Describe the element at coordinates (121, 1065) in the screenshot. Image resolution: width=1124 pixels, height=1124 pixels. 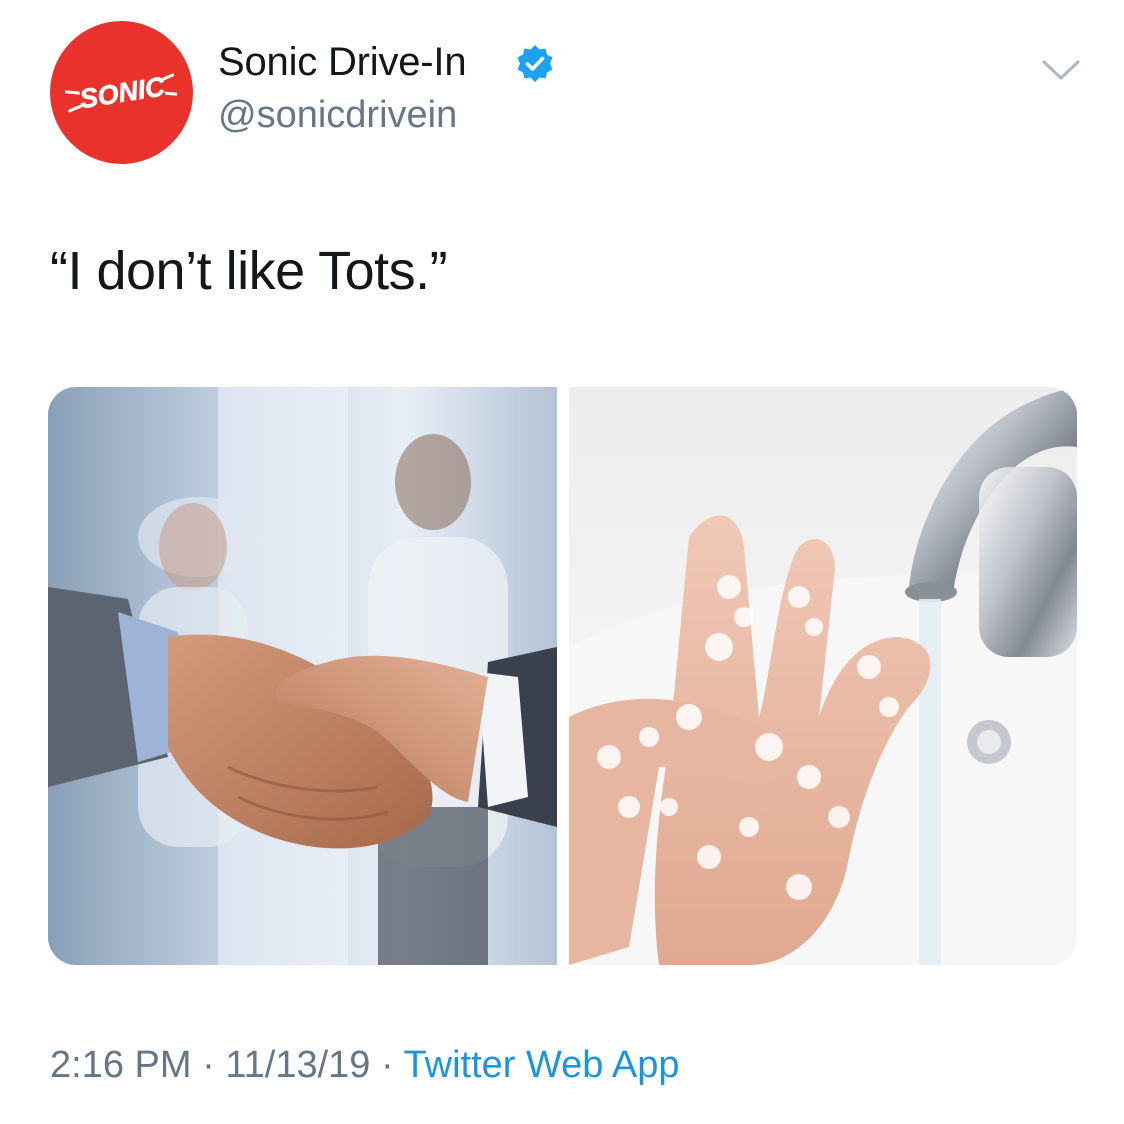
I see `tweet-time: 2:16 PM` at that location.